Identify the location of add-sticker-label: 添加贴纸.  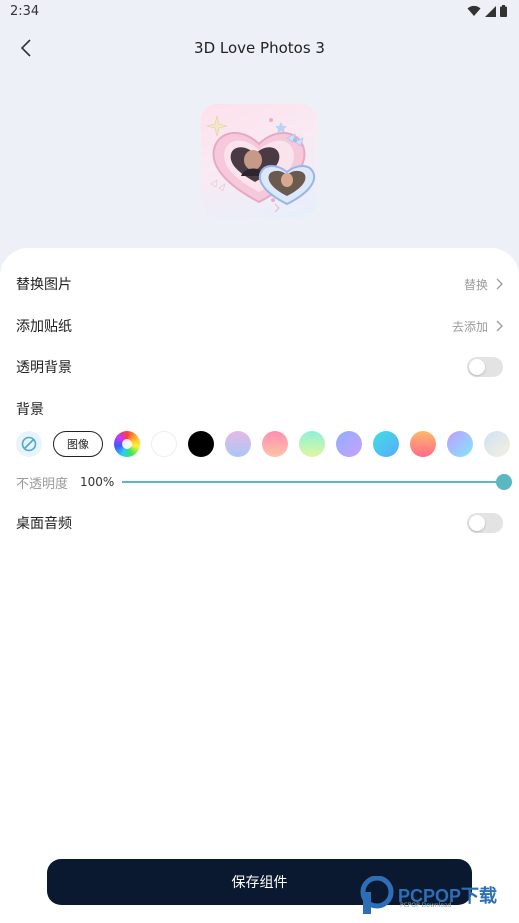
(44, 327).